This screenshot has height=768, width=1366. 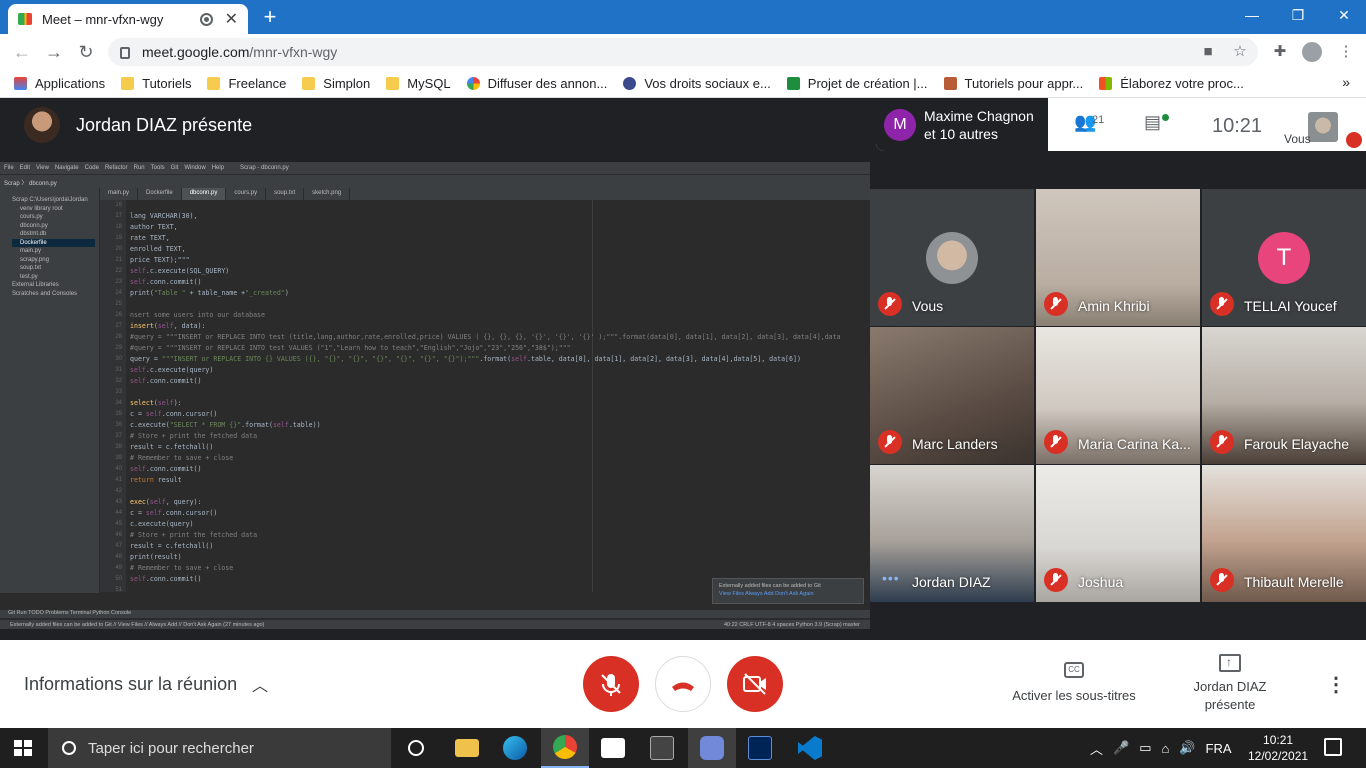 I want to click on ide-line-number: 42, so click(x=118, y=491).